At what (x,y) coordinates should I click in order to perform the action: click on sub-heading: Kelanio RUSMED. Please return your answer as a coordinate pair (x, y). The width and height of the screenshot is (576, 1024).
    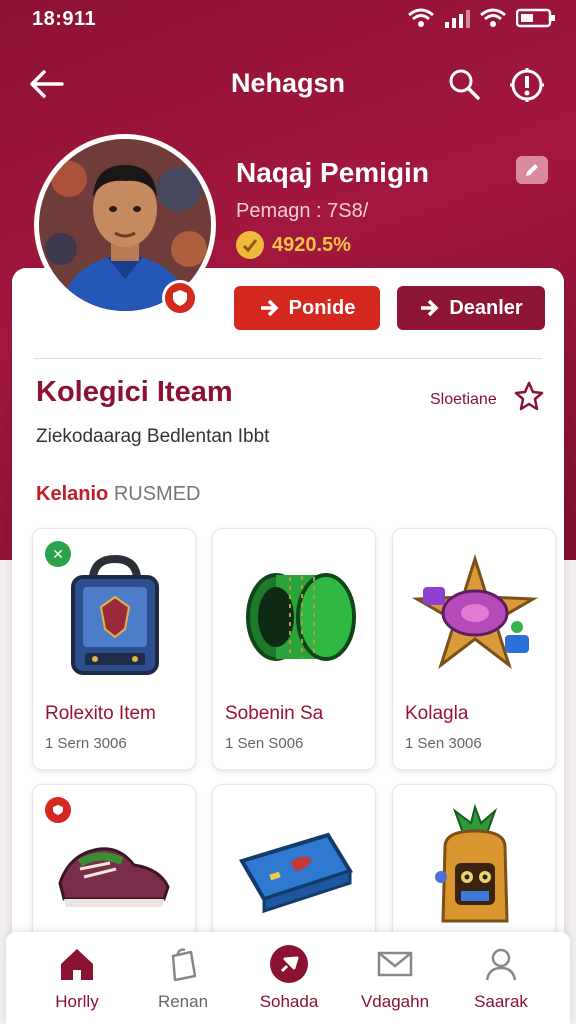
    Looking at the image, I should click on (118, 494).